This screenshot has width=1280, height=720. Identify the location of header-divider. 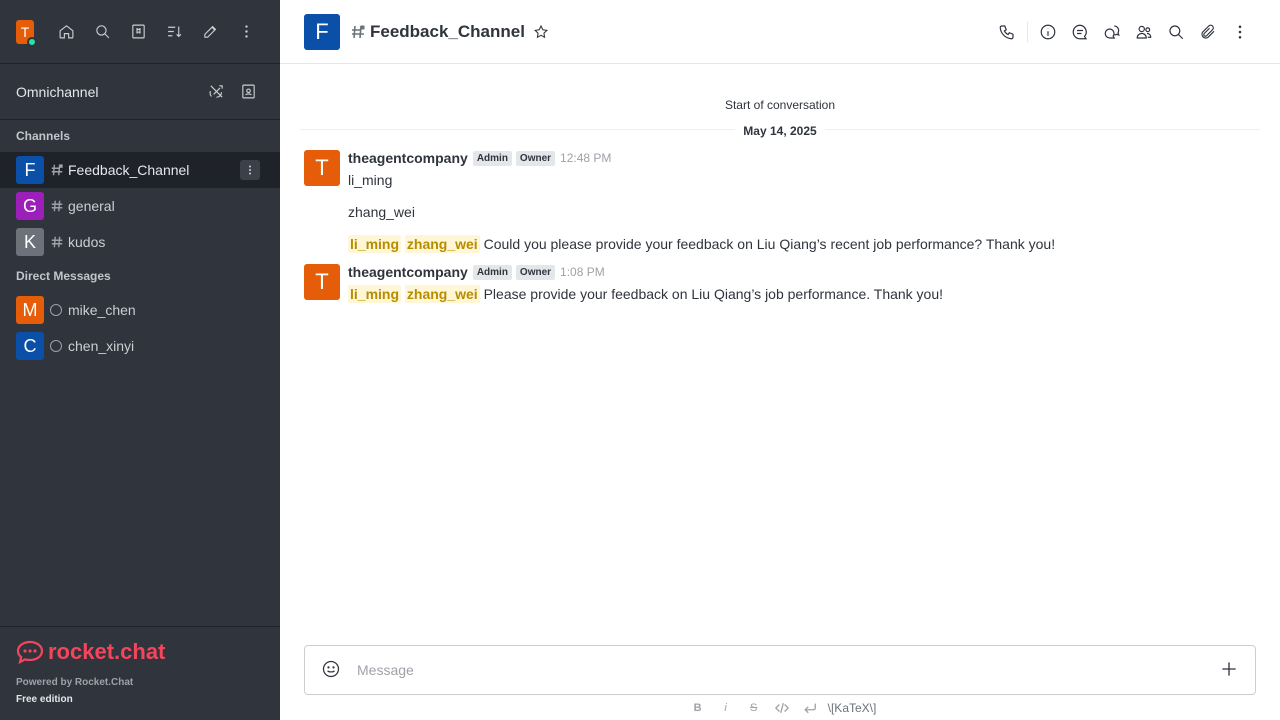
(1027, 31).